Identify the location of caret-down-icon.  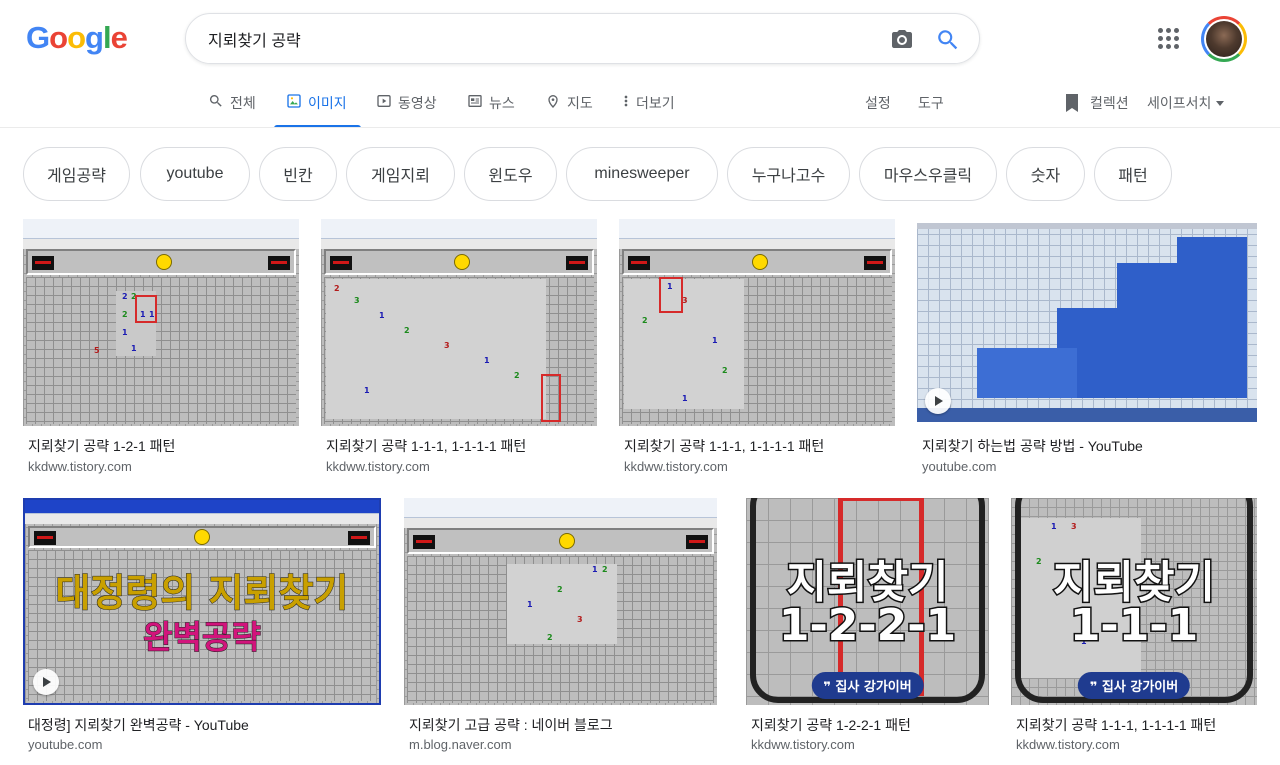
(1220, 103).